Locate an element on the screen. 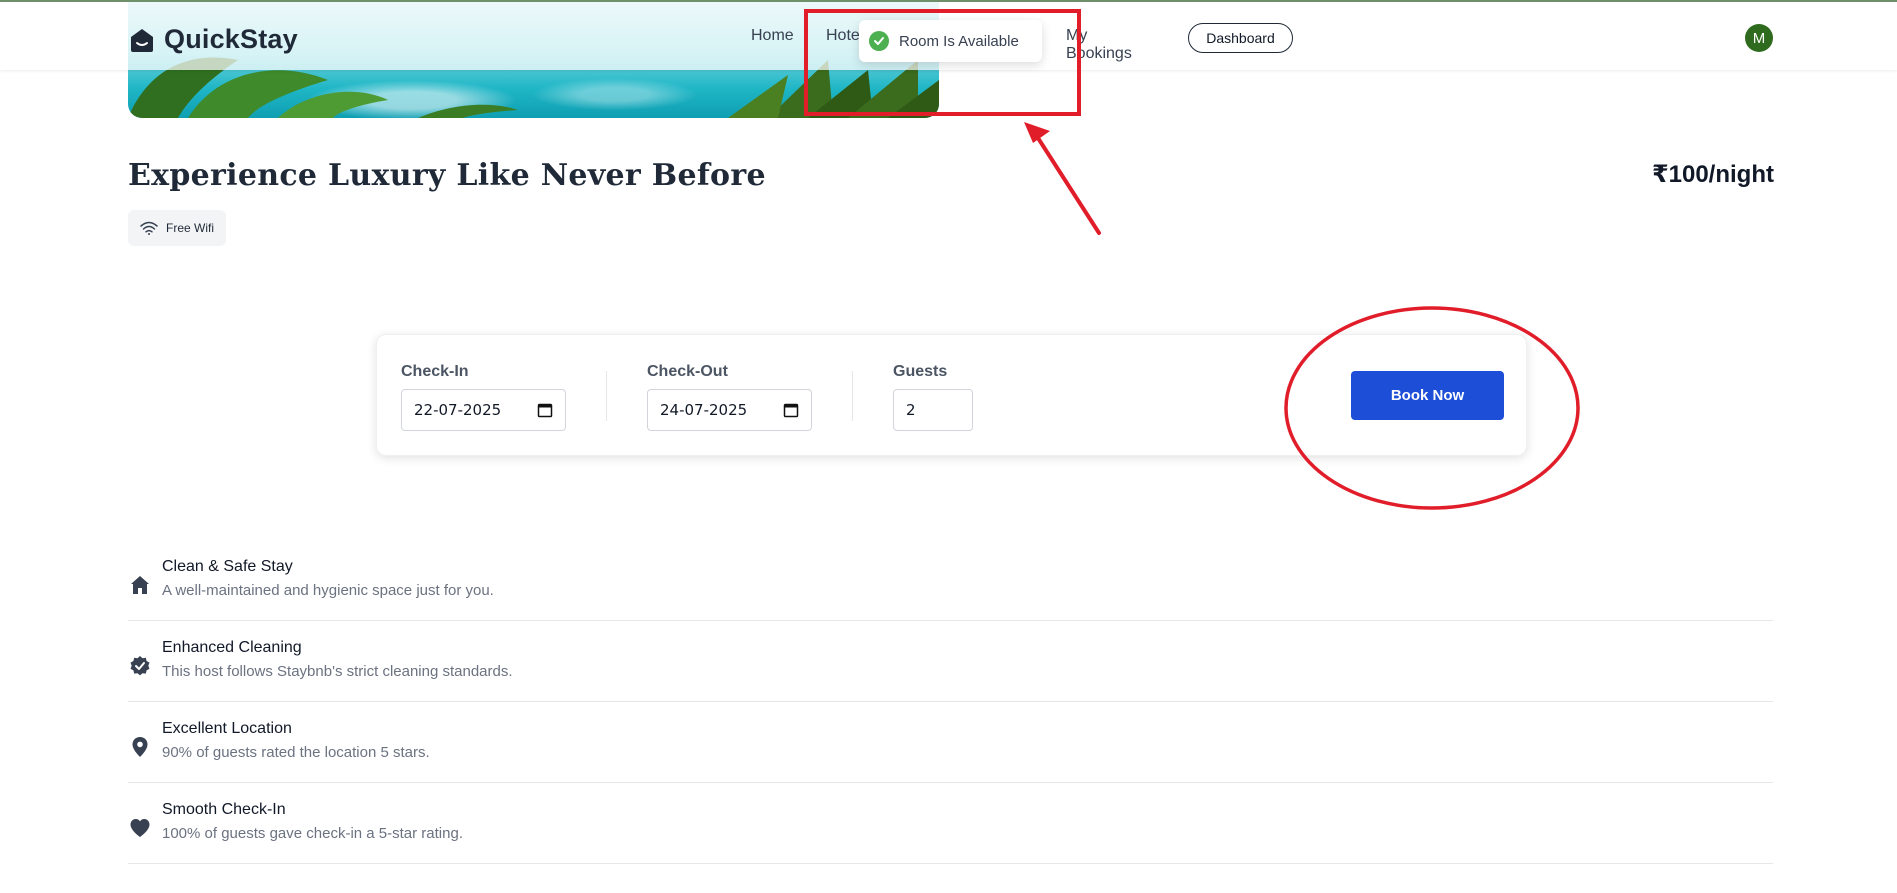  home-icon is located at coordinates (140, 585).